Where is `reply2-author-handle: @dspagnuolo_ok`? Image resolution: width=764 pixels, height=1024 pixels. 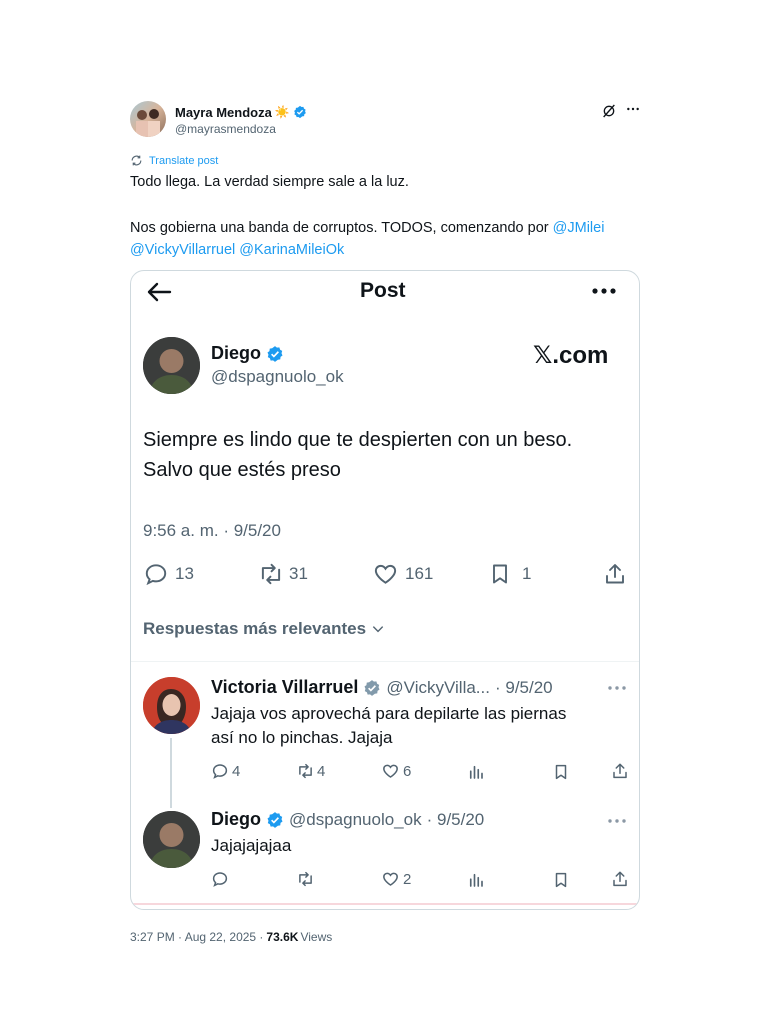
reply2-author-handle: @dspagnuolo_ok is located at coordinates (355, 820).